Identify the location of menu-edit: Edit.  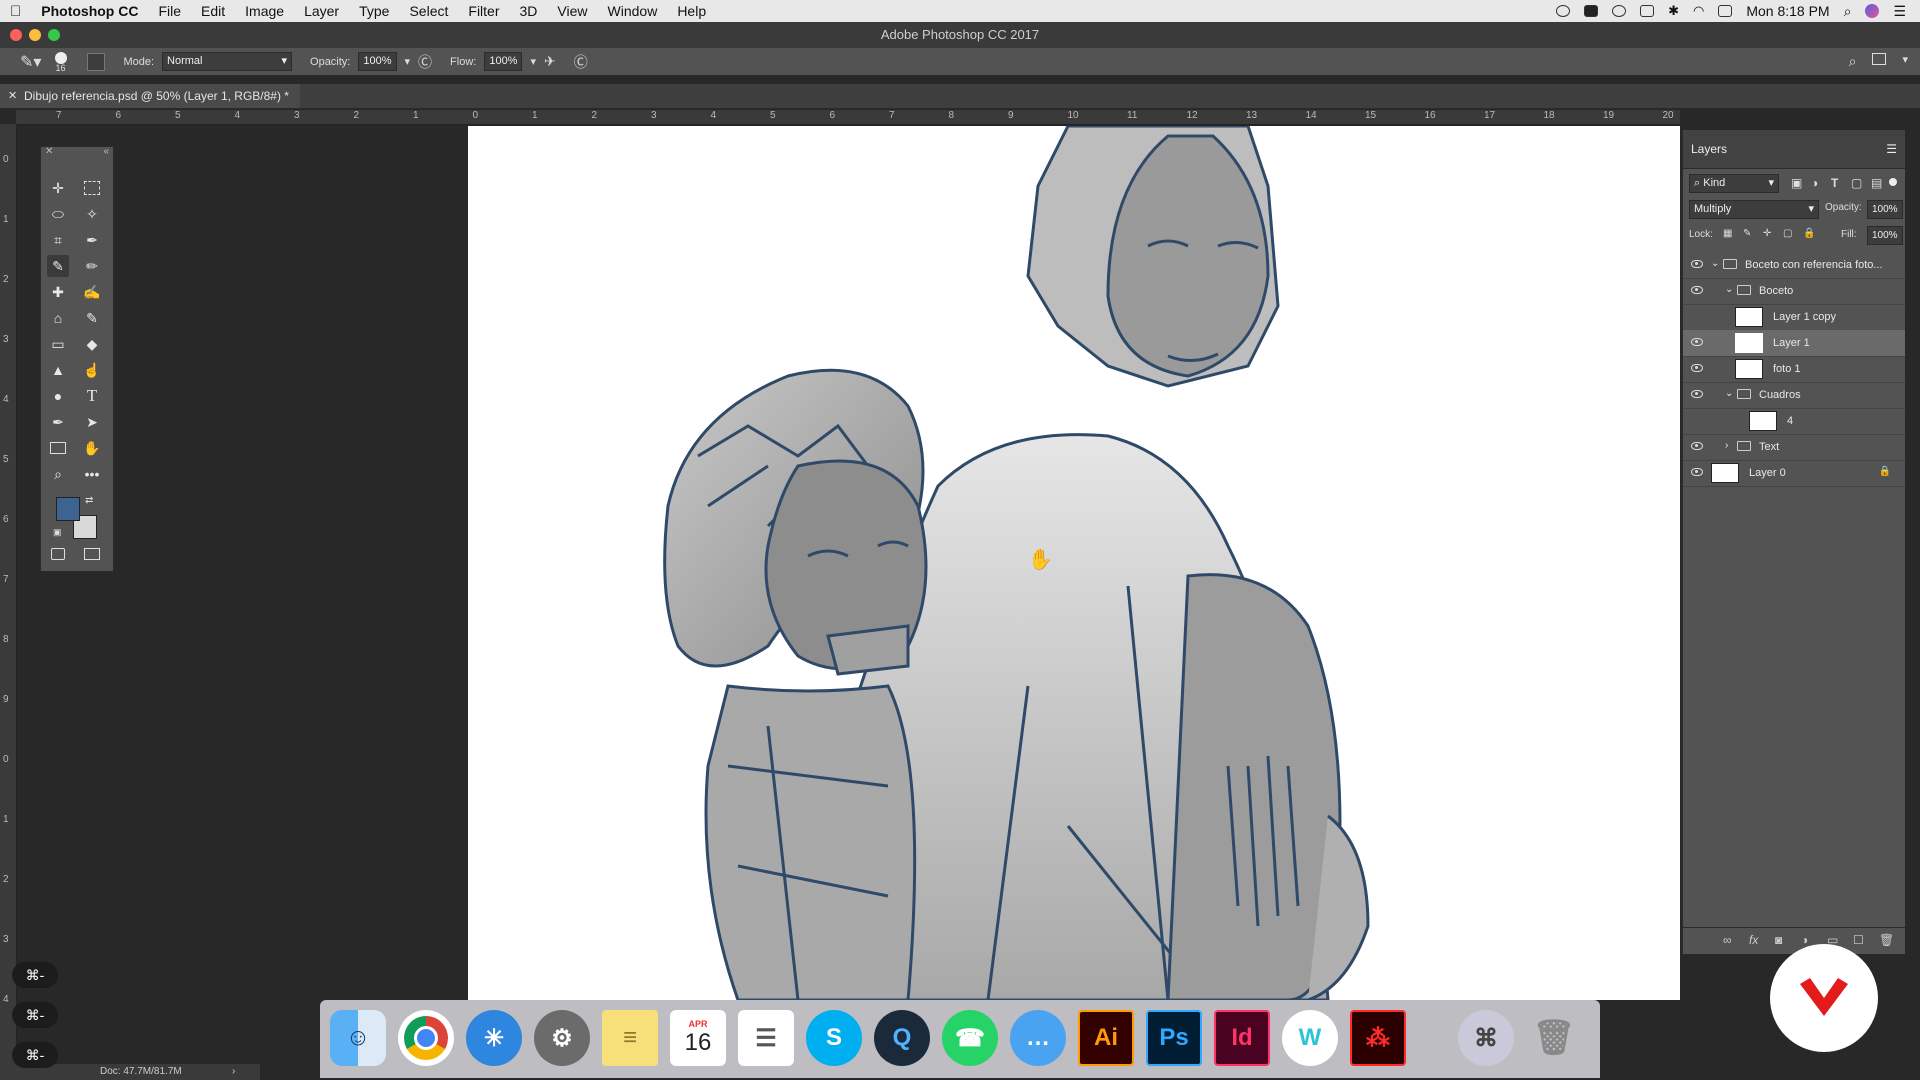
(213, 11).